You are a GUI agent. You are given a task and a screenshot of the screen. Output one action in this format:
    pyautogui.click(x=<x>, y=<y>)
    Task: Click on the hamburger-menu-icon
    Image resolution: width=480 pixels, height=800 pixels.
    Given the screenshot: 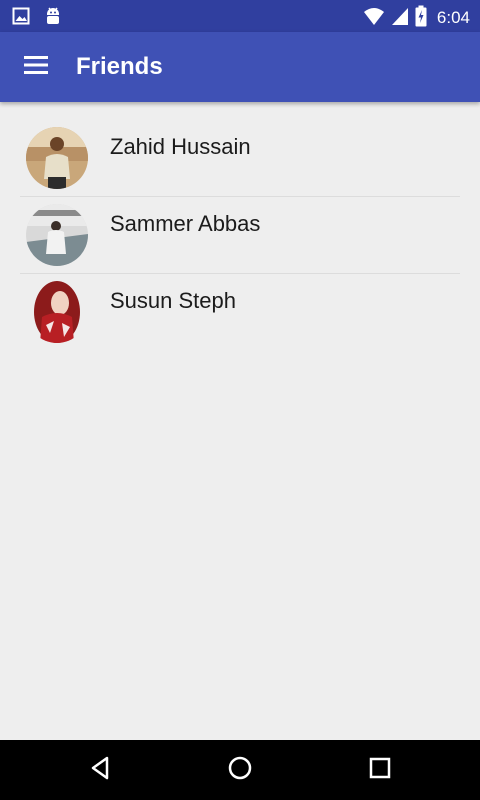 What is the action you would take?
    pyautogui.click(x=36, y=67)
    